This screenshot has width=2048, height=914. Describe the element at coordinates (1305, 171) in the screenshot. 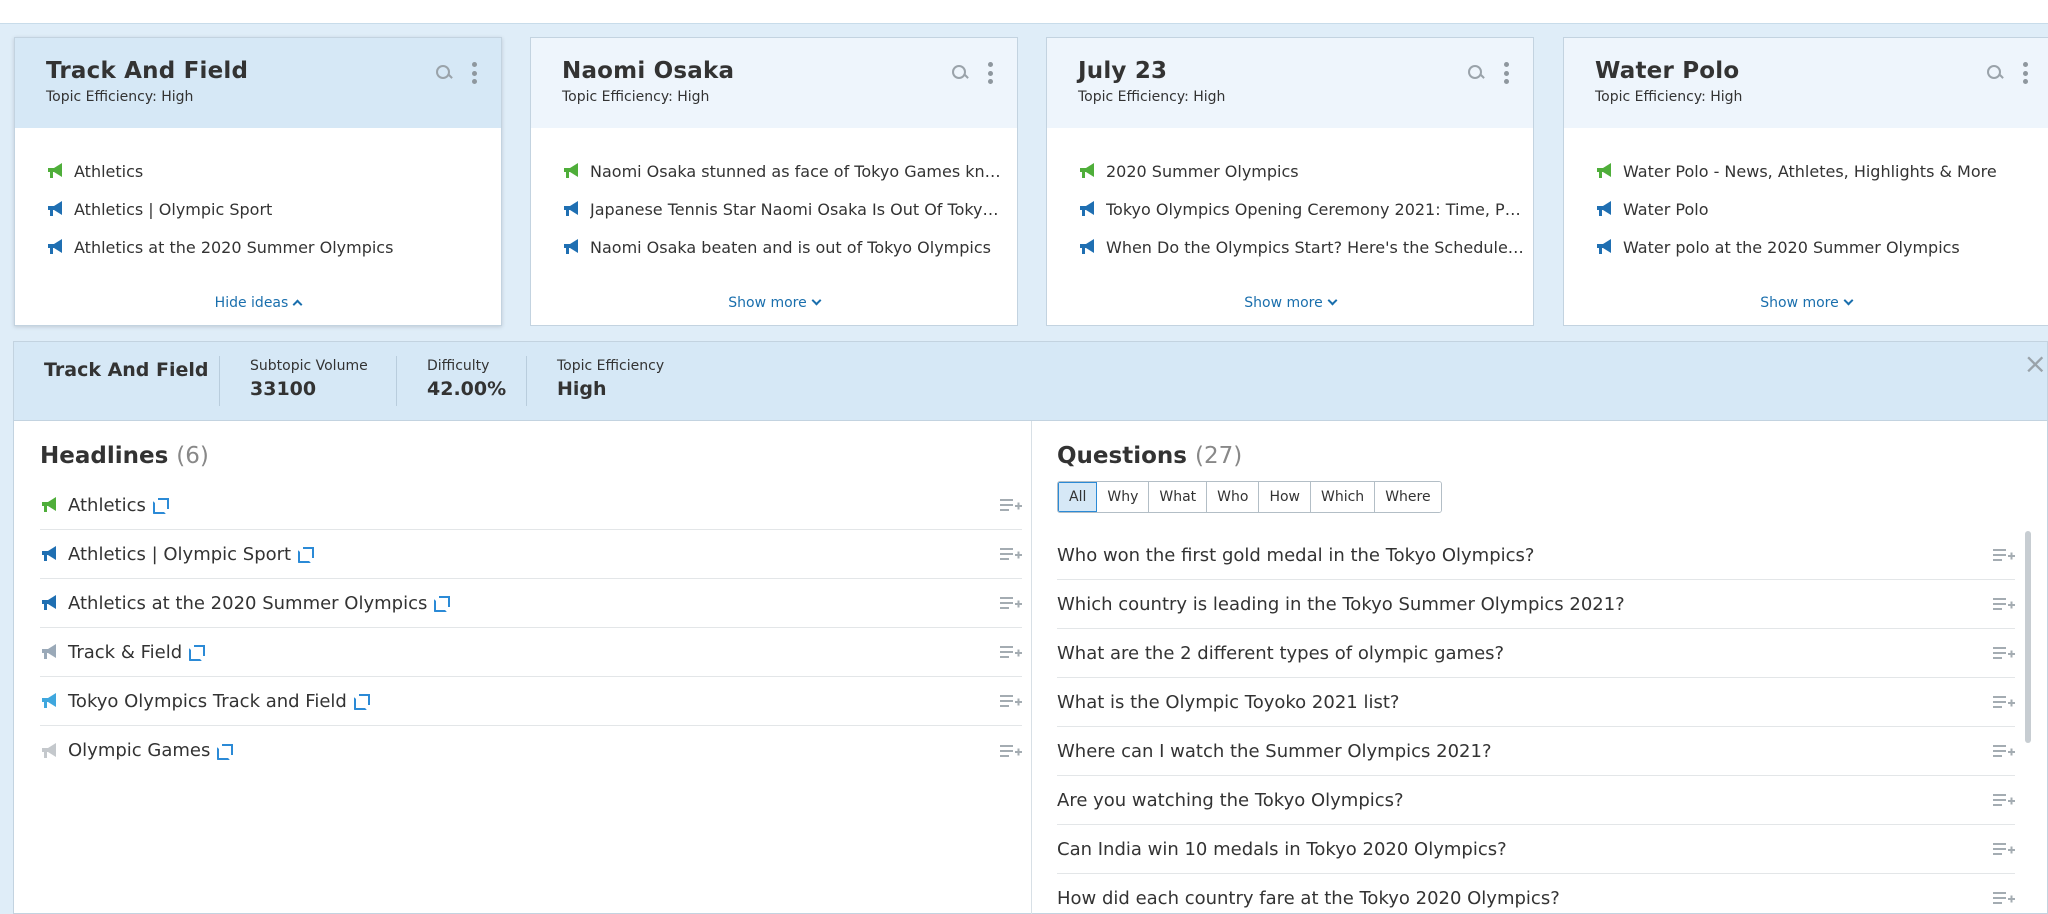

I see `list-item: 2020 Summer Olympics` at that location.